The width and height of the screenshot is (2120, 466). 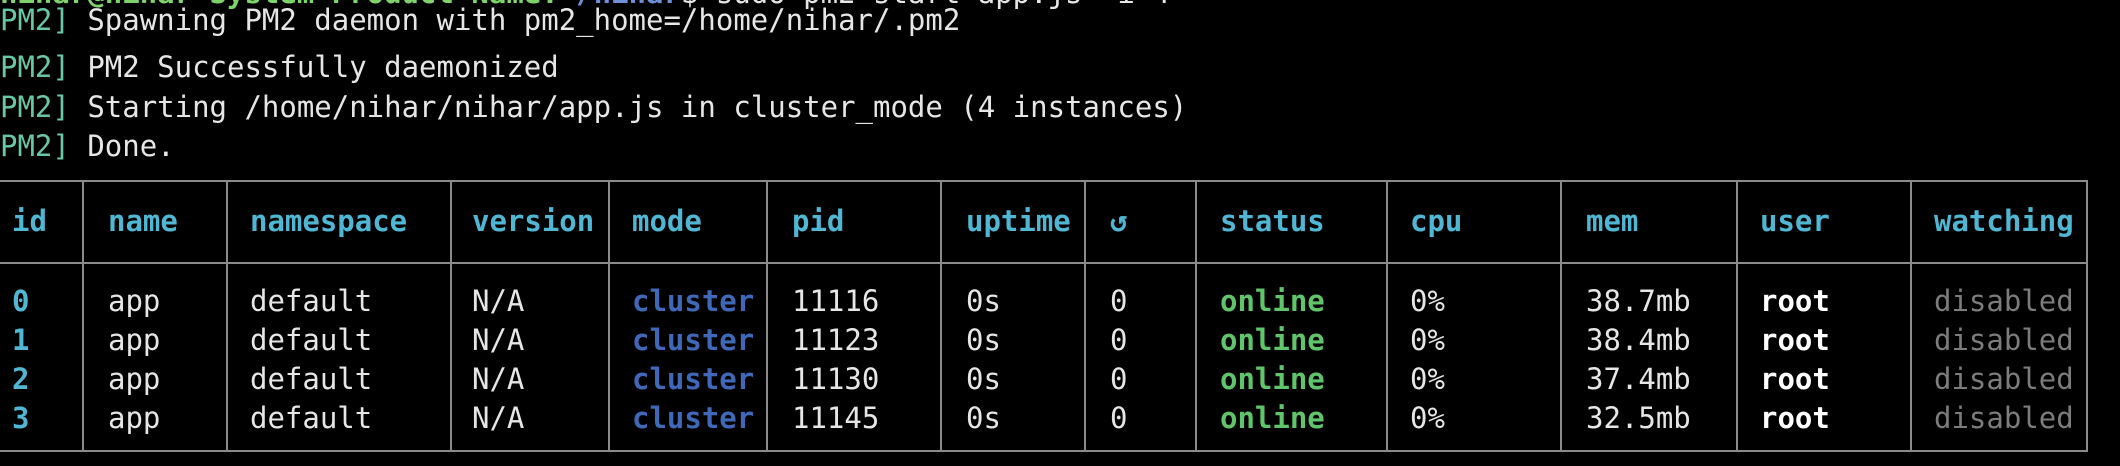 What do you see at coordinates (836, 379) in the screenshot?
I see `cell-pid: 11130` at bounding box center [836, 379].